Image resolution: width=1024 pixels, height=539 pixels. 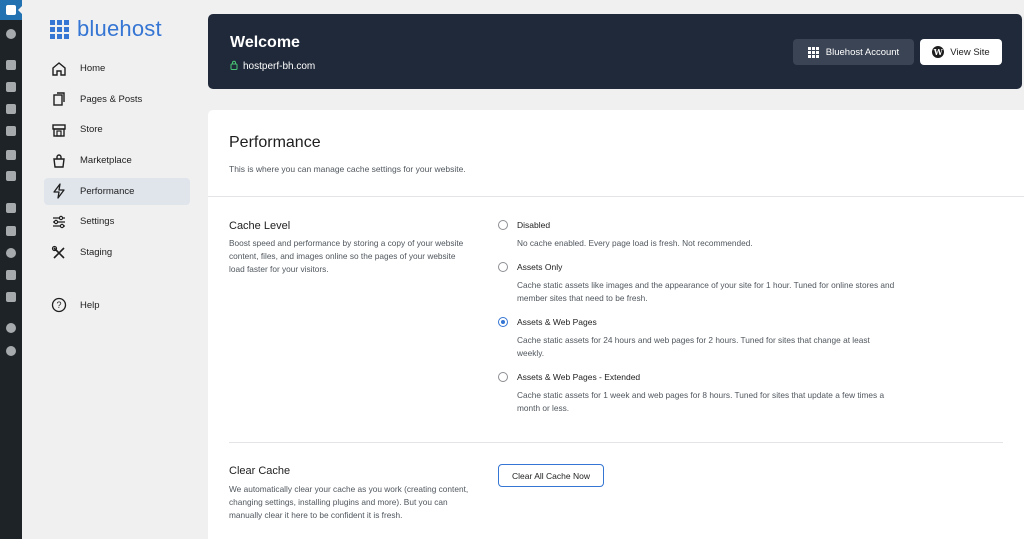 I want to click on view-site-button: W View Site, so click(x=961, y=52).